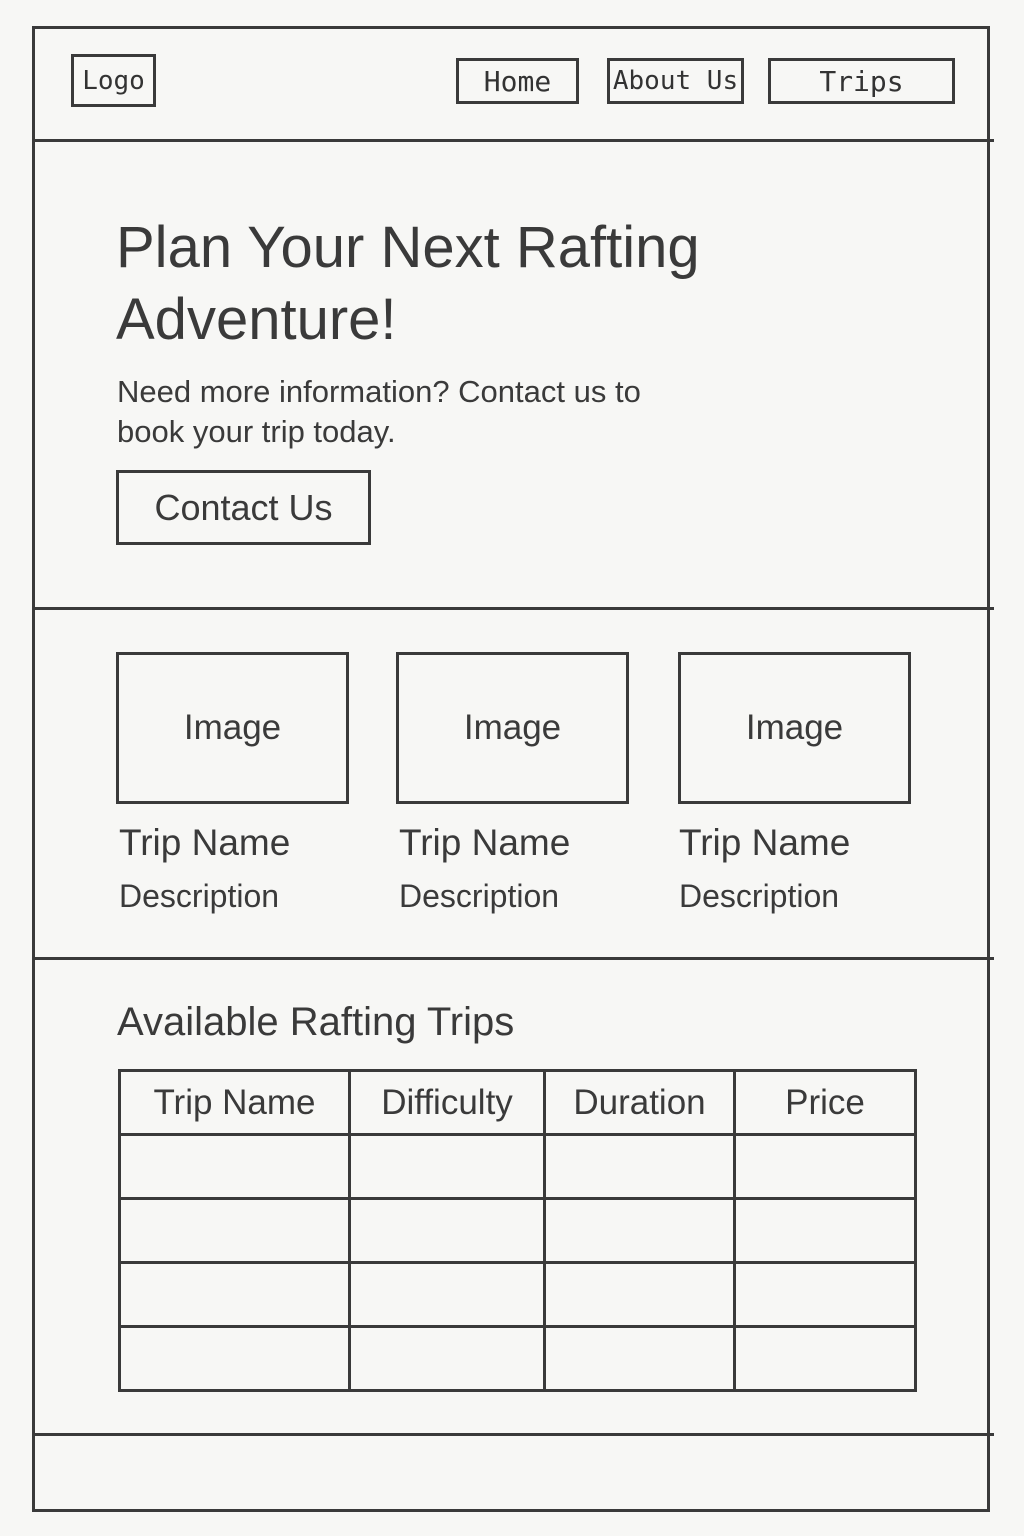 This screenshot has height=1536, width=1024. I want to click on header-divider, so click(513, 140).